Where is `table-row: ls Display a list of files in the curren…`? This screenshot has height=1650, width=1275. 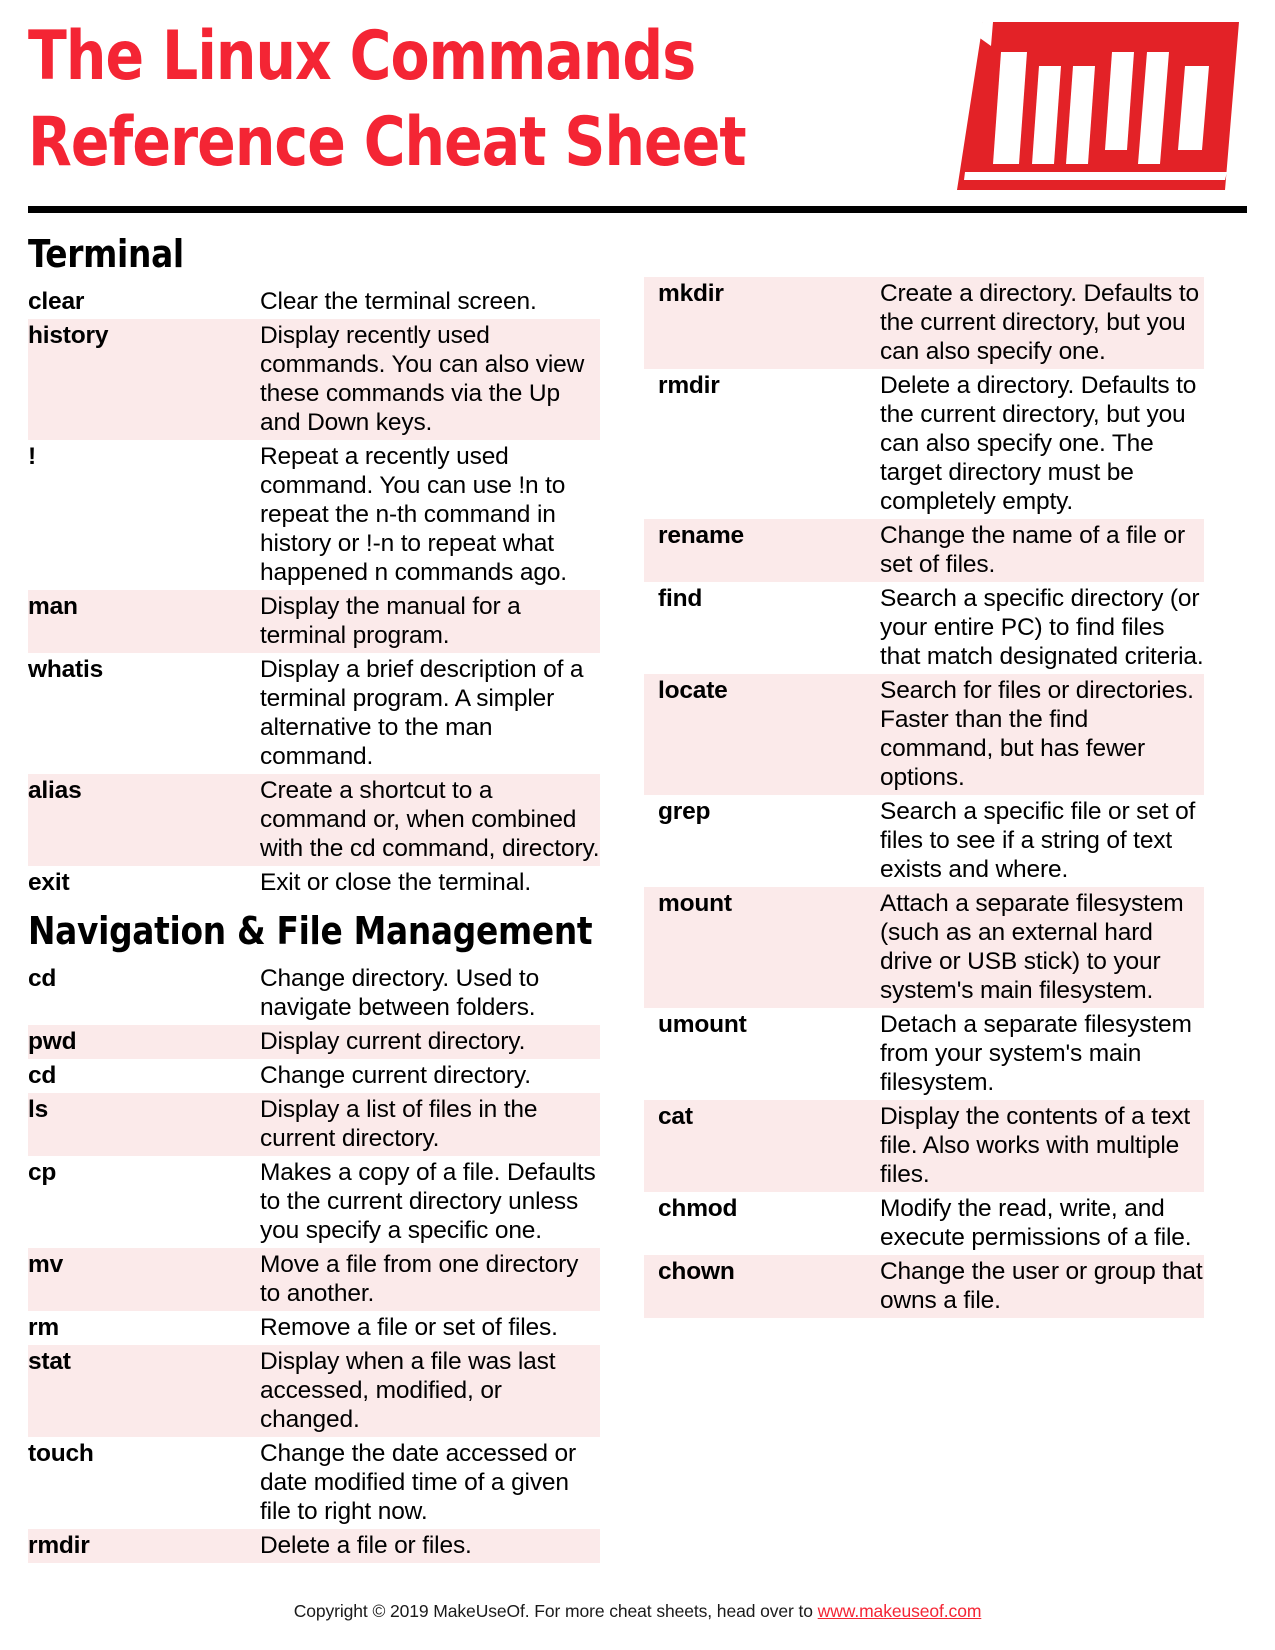
table-row: ls Display a list of files in the curren… is located at coordinates (314, 1124).